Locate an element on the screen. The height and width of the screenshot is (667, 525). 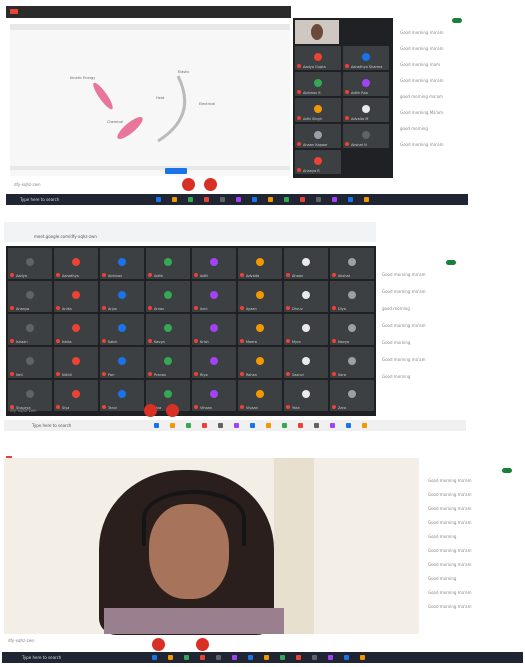
participant-tile: Shaurya is located at coordinates (30, 395).